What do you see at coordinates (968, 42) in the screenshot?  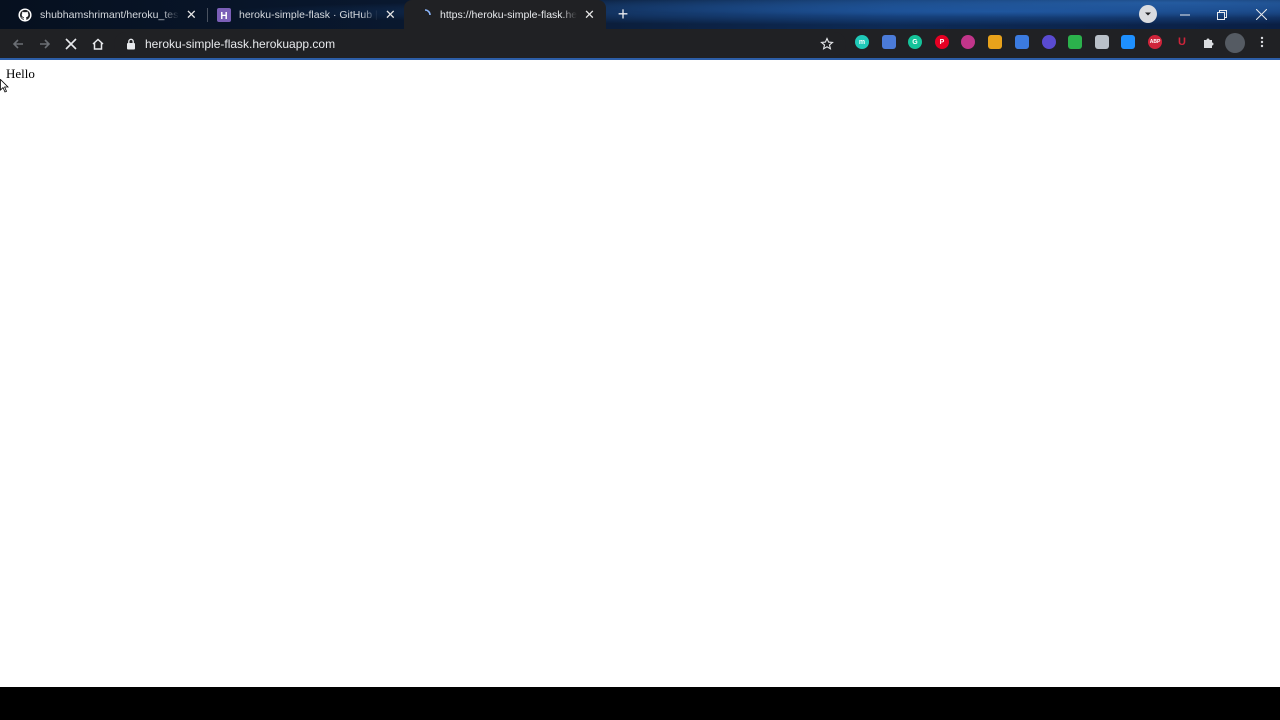 I see `instagram-extension-icon` at bounding box center [968, 42].